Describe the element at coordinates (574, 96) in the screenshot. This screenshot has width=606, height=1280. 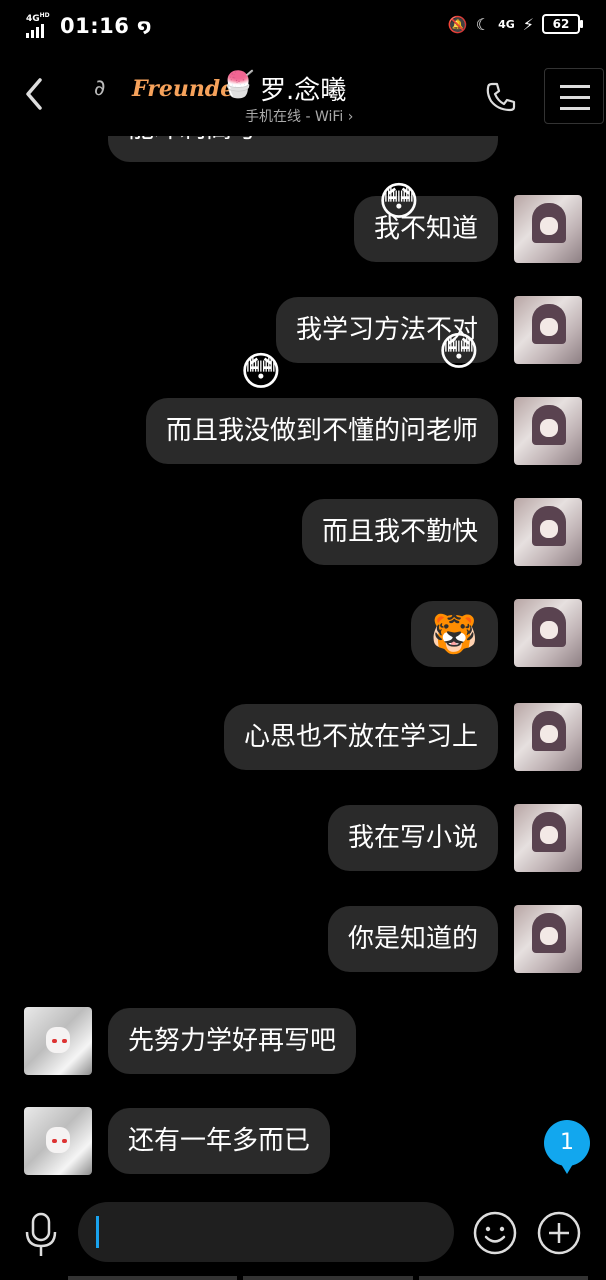
I see `menu-button` at that location.